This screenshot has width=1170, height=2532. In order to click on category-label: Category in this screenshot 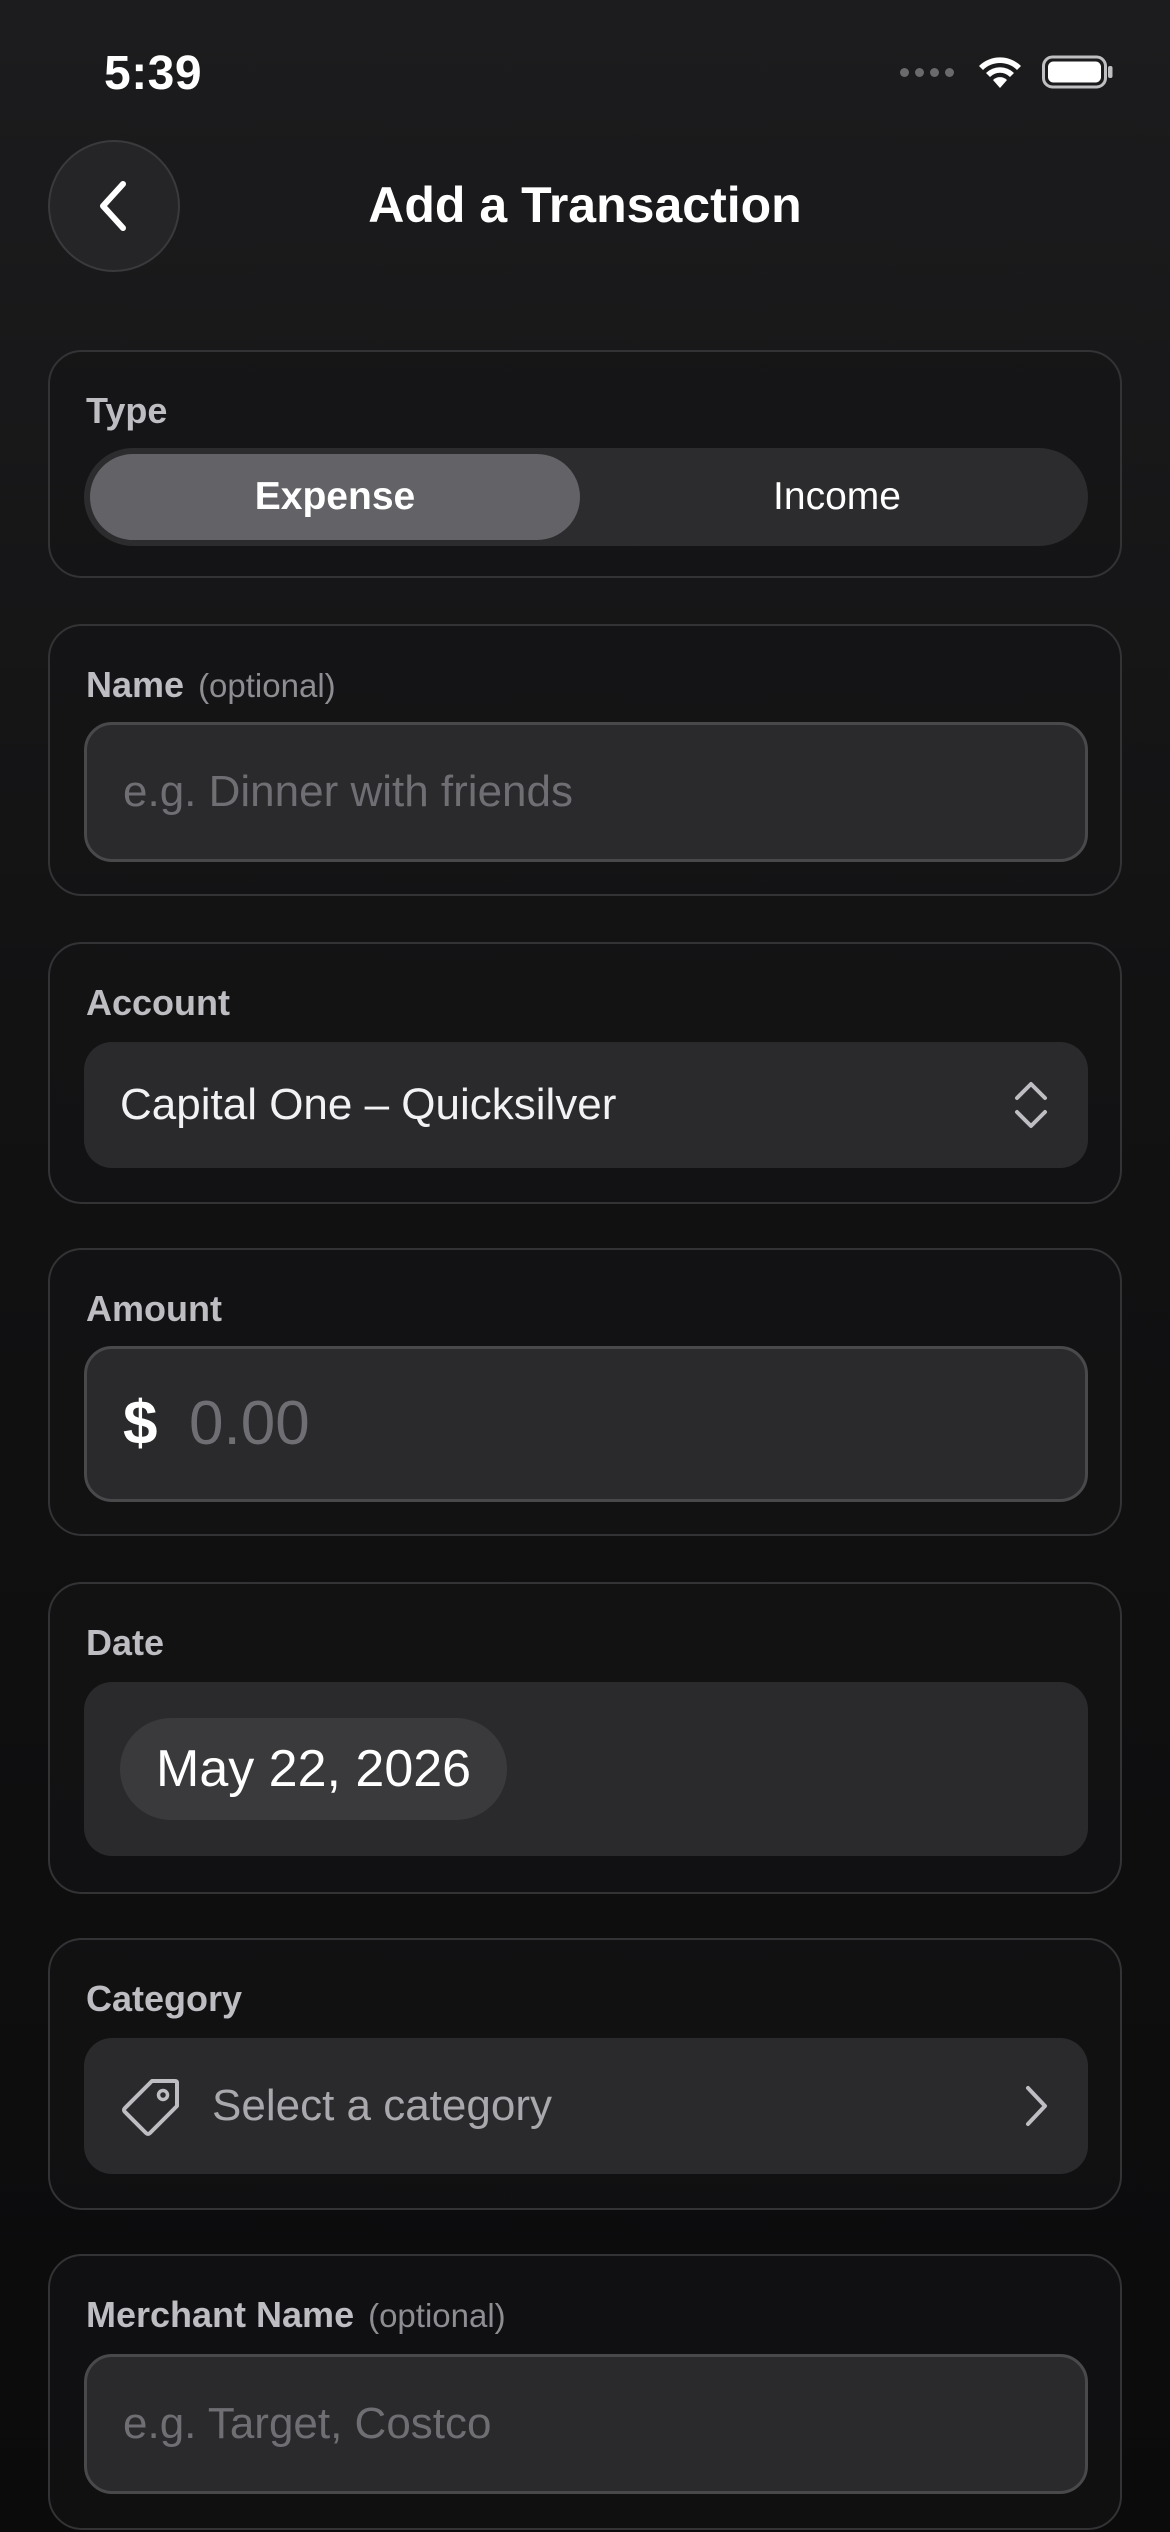, I will do `click(164, 1998)`.